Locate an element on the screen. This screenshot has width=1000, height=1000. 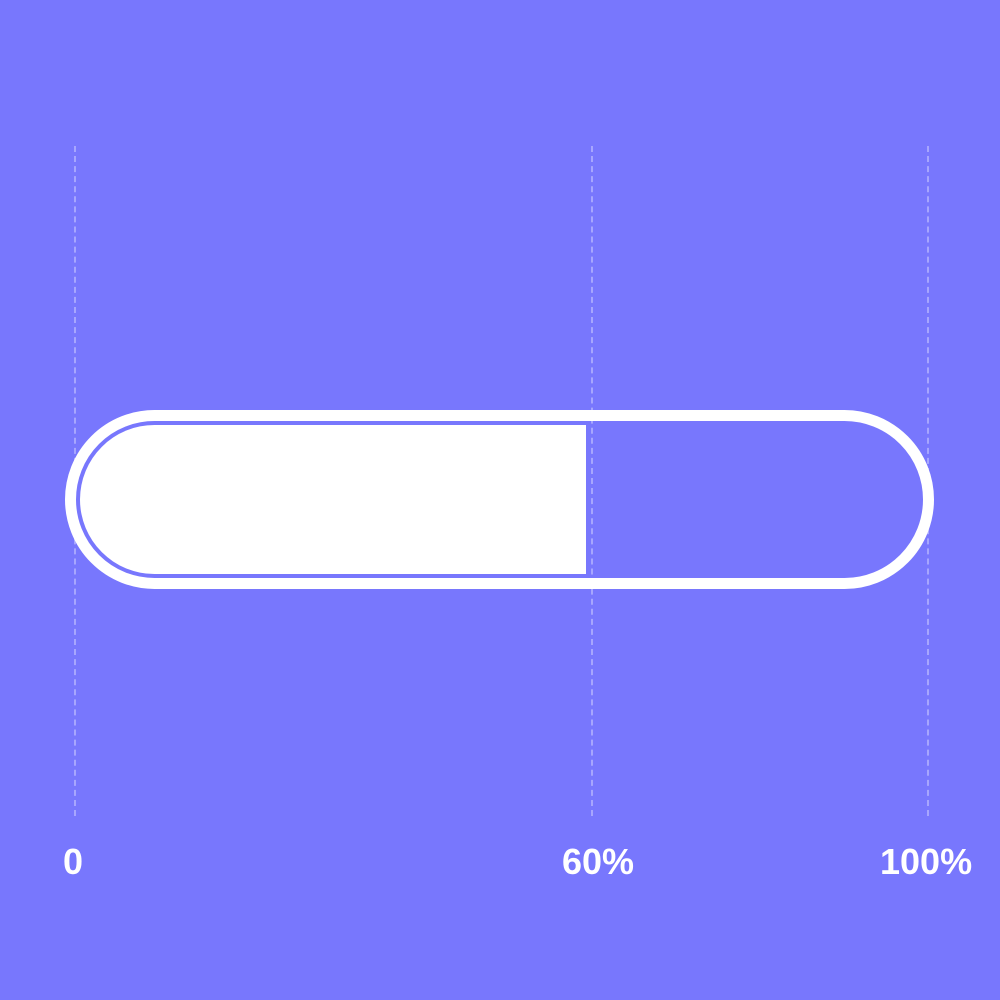
scale-label-60: 60% is located at coordinates (598, 861).